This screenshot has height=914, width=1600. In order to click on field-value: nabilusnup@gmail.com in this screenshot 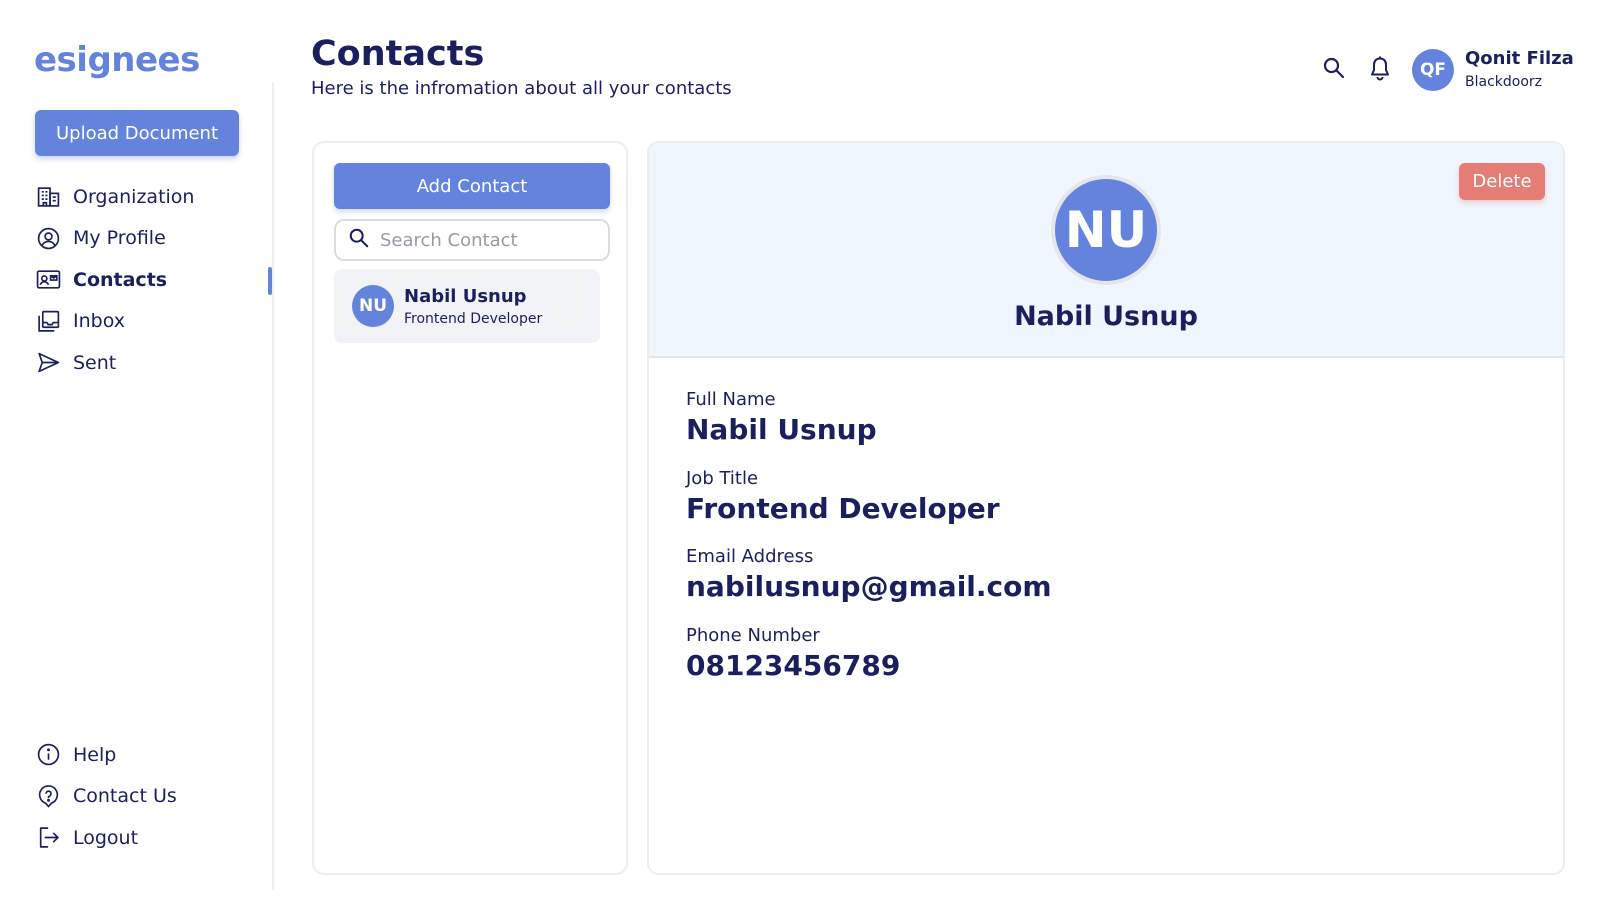, I will do `click(869, 586)`.